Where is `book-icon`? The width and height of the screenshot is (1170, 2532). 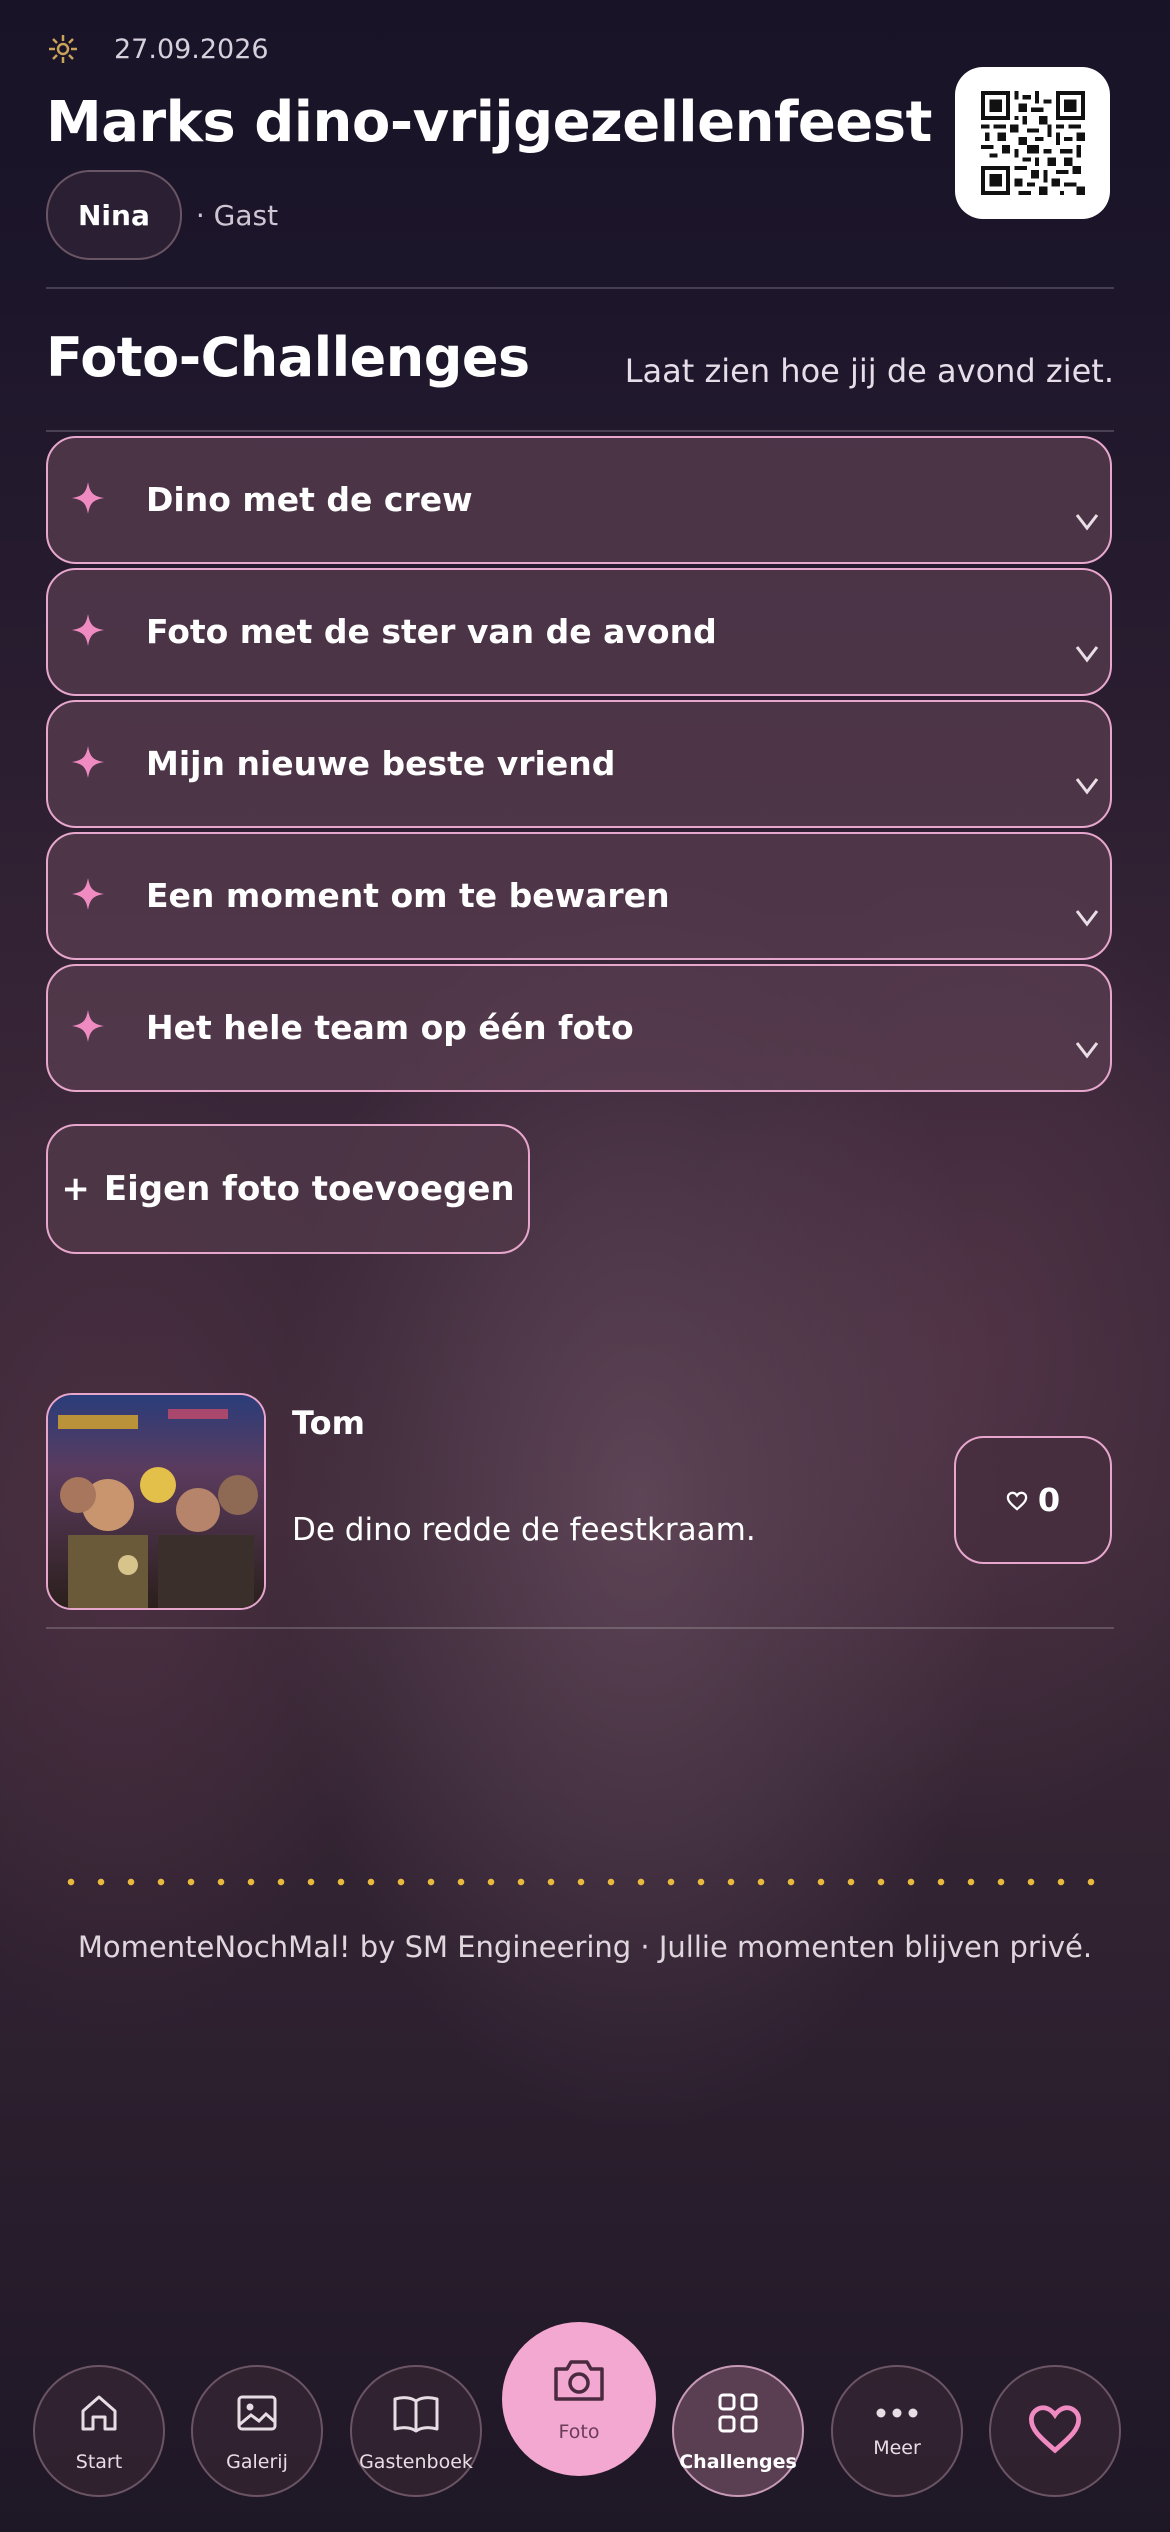
book-icon is located at coordinates (416, 2415).